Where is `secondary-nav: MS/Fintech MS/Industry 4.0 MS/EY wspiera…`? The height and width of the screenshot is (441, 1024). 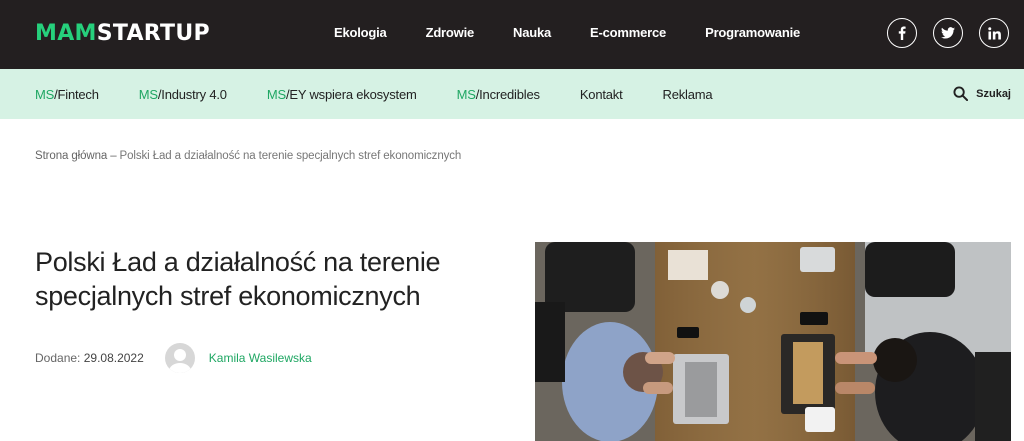 secondary-nav: MS/Fintech MS/Industry 4.0 MS/EY wspiera… is located at coordinates (393, 94).